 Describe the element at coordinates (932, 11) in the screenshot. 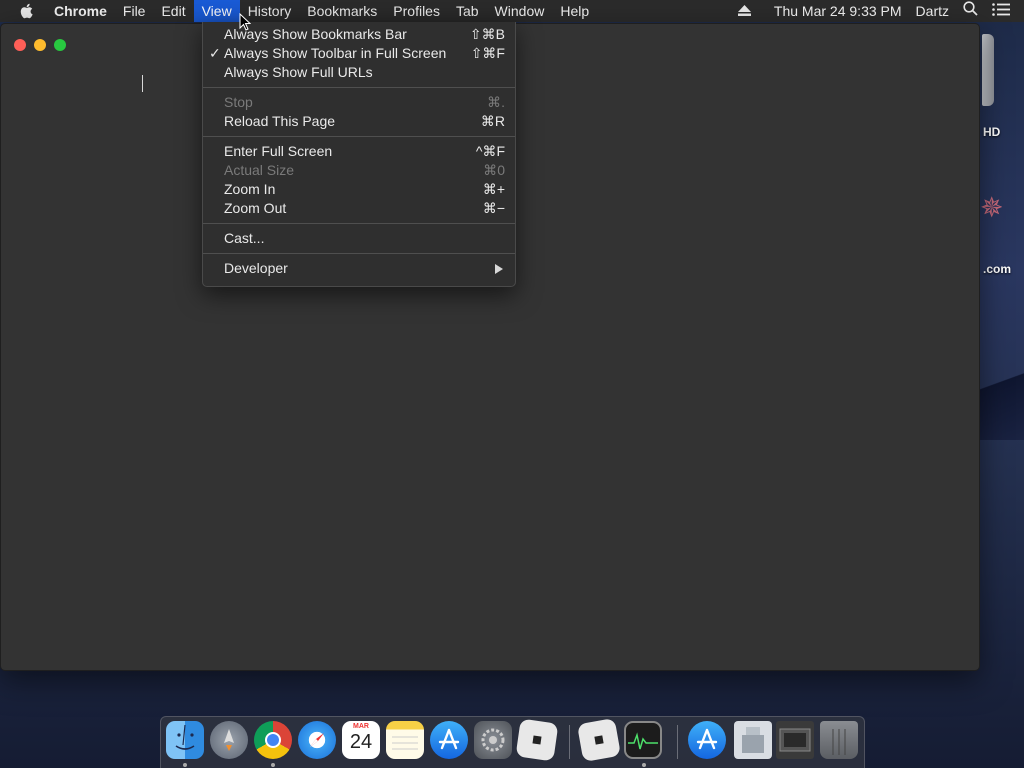

I see `menubar-user: Dartz` at that location.